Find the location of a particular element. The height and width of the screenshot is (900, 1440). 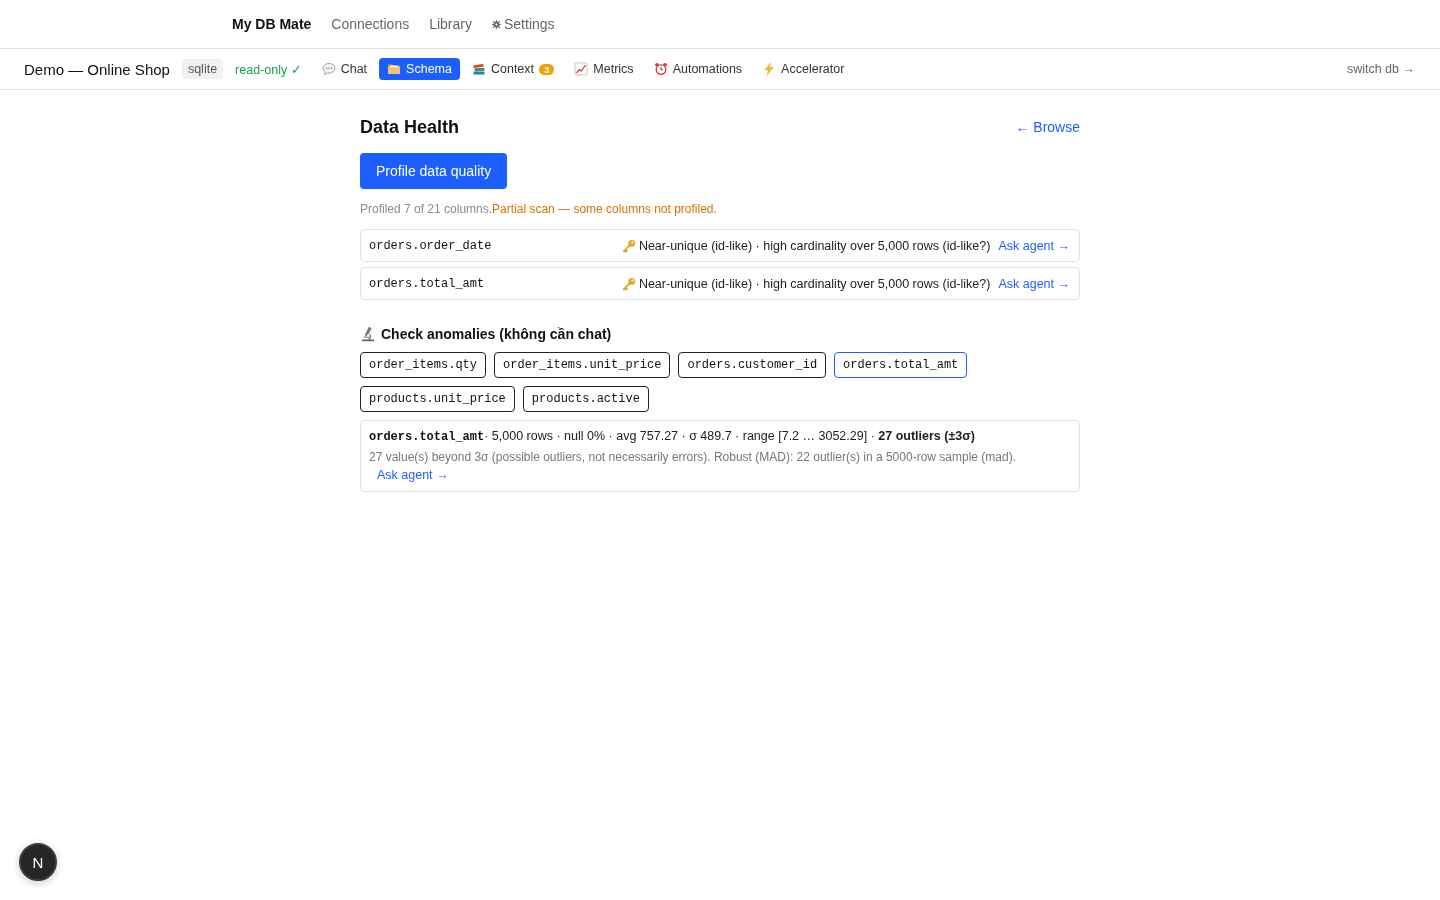

nav-link: Connections is located at coordinates (370, 24).